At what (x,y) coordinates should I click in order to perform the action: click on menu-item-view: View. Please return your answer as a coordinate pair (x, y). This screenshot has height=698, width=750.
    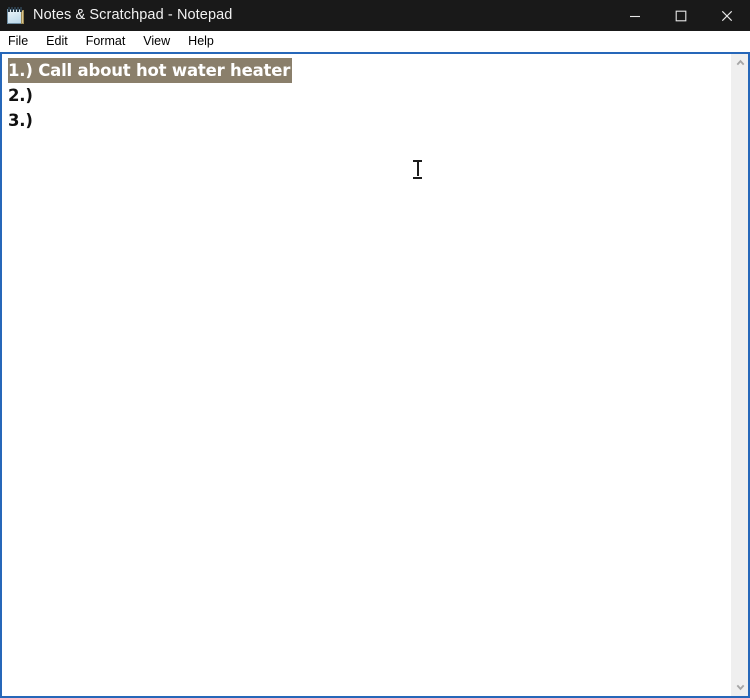
    Looking at the image, I should click on (161, 41).